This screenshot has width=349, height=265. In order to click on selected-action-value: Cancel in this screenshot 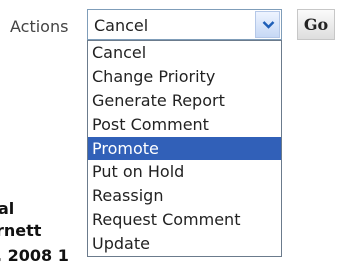, I will do `click(121, 25)`.